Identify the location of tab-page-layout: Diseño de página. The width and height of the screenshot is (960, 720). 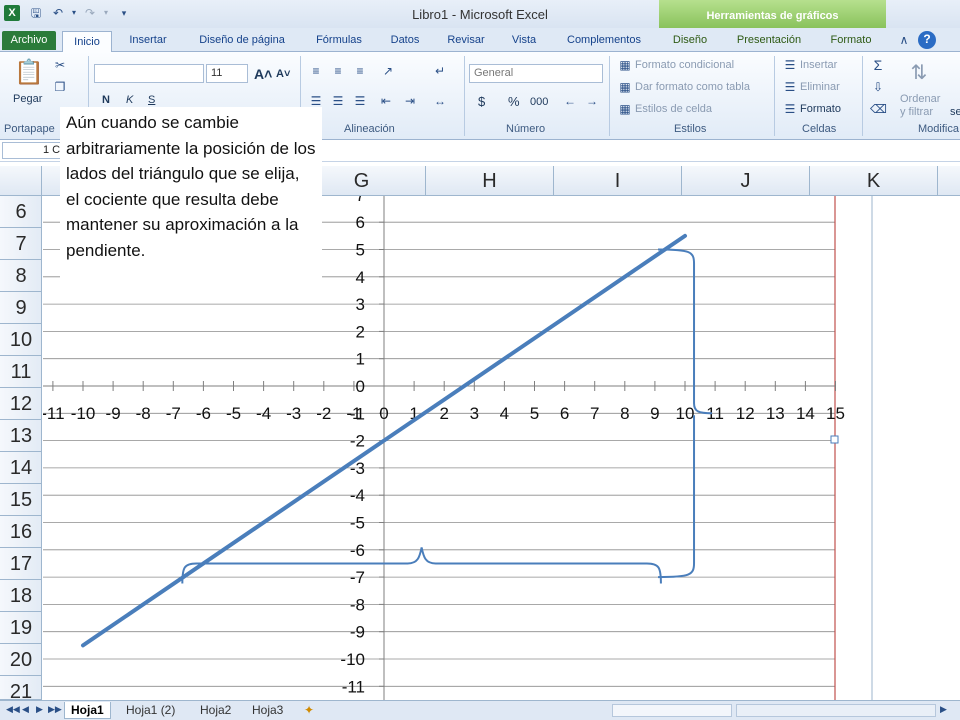
(242, 42).